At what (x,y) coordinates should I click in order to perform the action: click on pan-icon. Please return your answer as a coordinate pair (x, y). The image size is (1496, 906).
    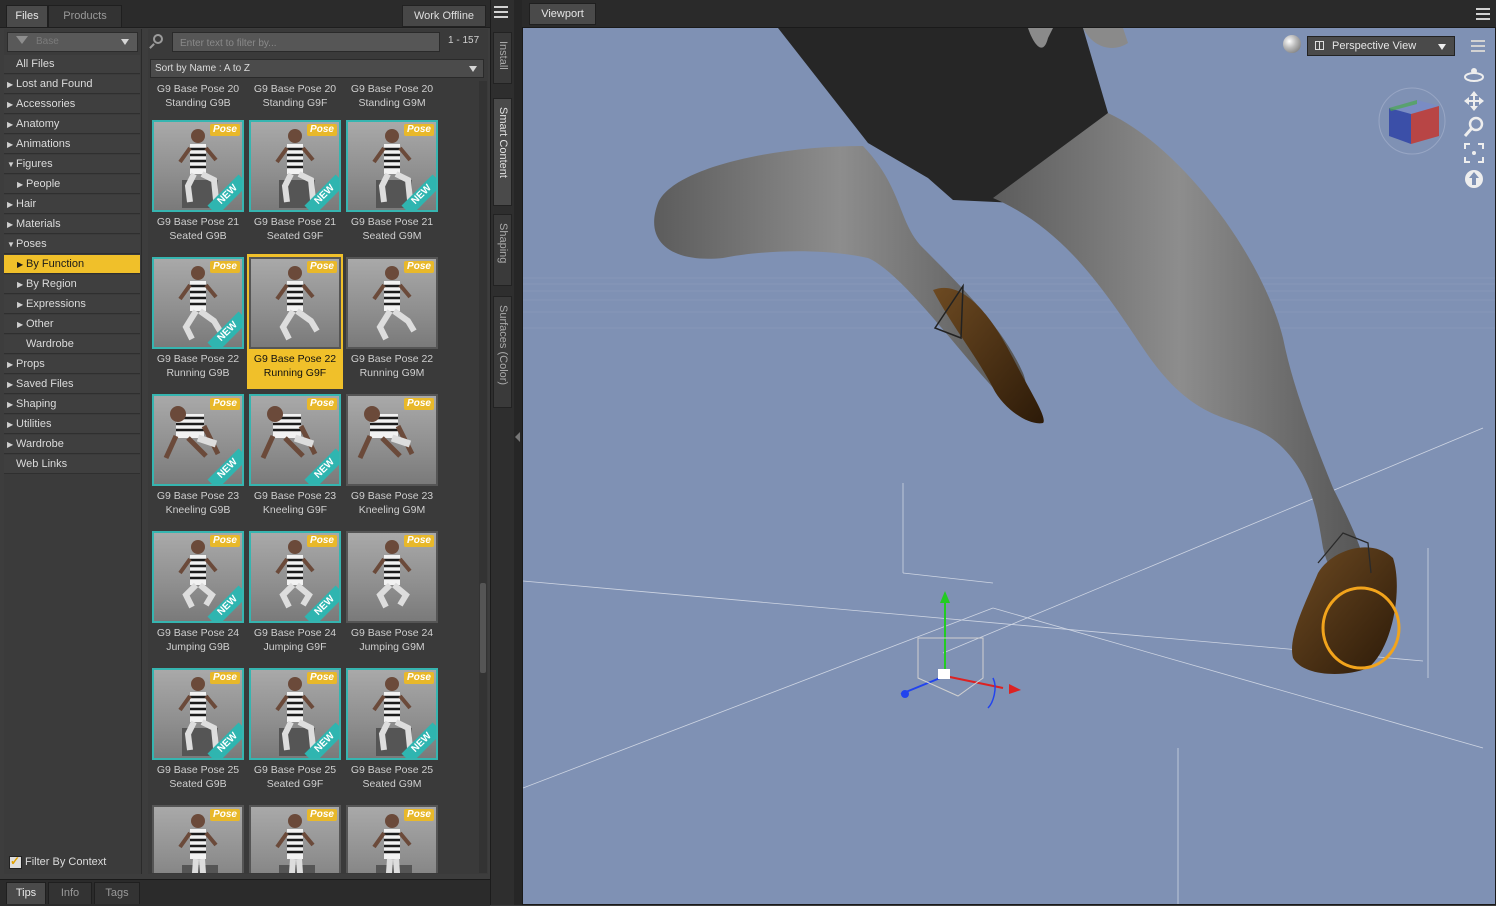
    Looking at the image, I should click on (1474, 101).